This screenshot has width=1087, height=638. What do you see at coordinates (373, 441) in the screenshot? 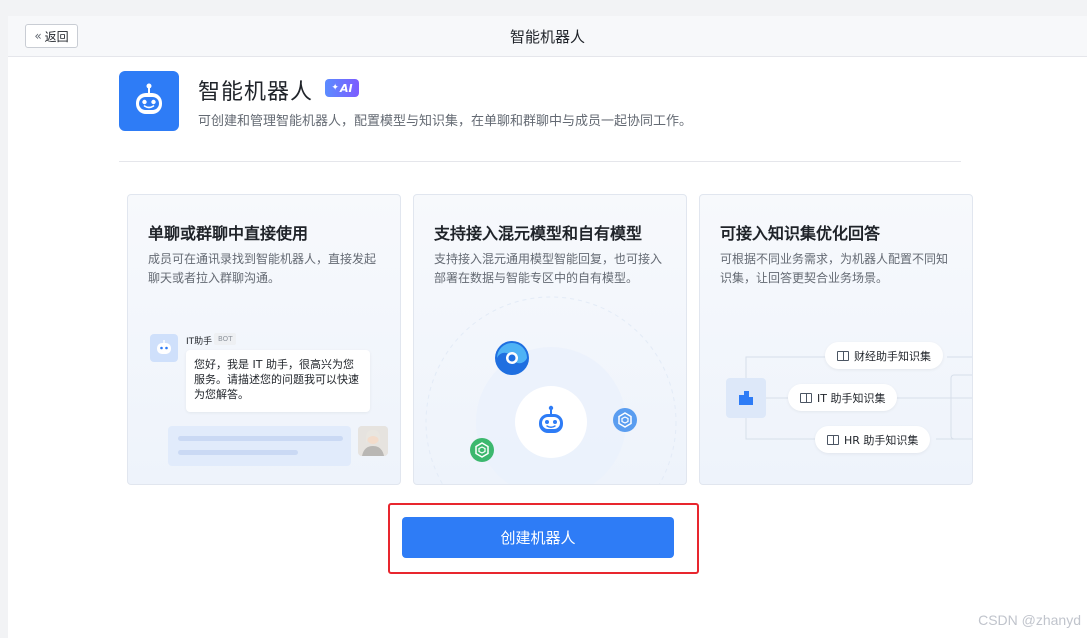
I see `user-avatar` at bounding box center [373, 441].